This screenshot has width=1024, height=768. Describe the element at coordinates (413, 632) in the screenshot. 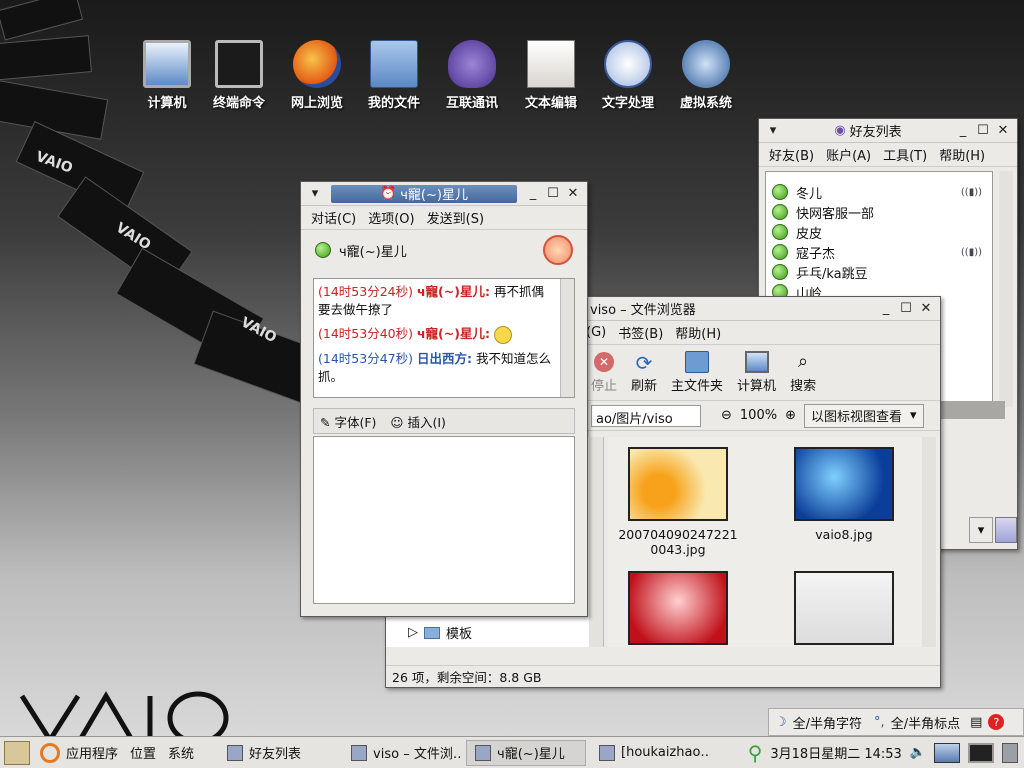

I see `expander-icon: ▷` at that location.